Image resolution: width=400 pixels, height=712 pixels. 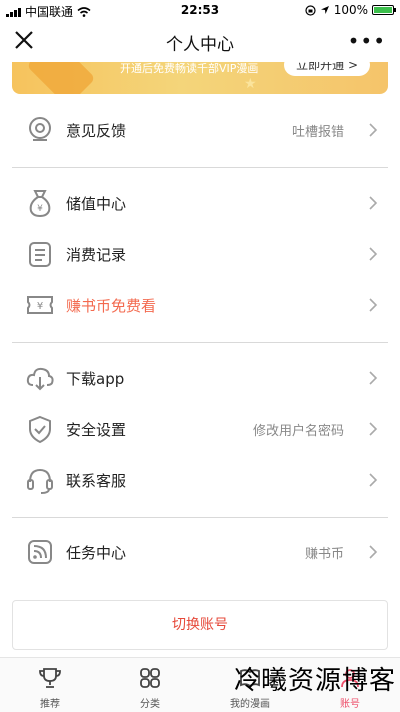 What do you see at coordinates (310, 10) in the screenshot?
I see `rotation-lock-icon` at bounding box center [310, 10].